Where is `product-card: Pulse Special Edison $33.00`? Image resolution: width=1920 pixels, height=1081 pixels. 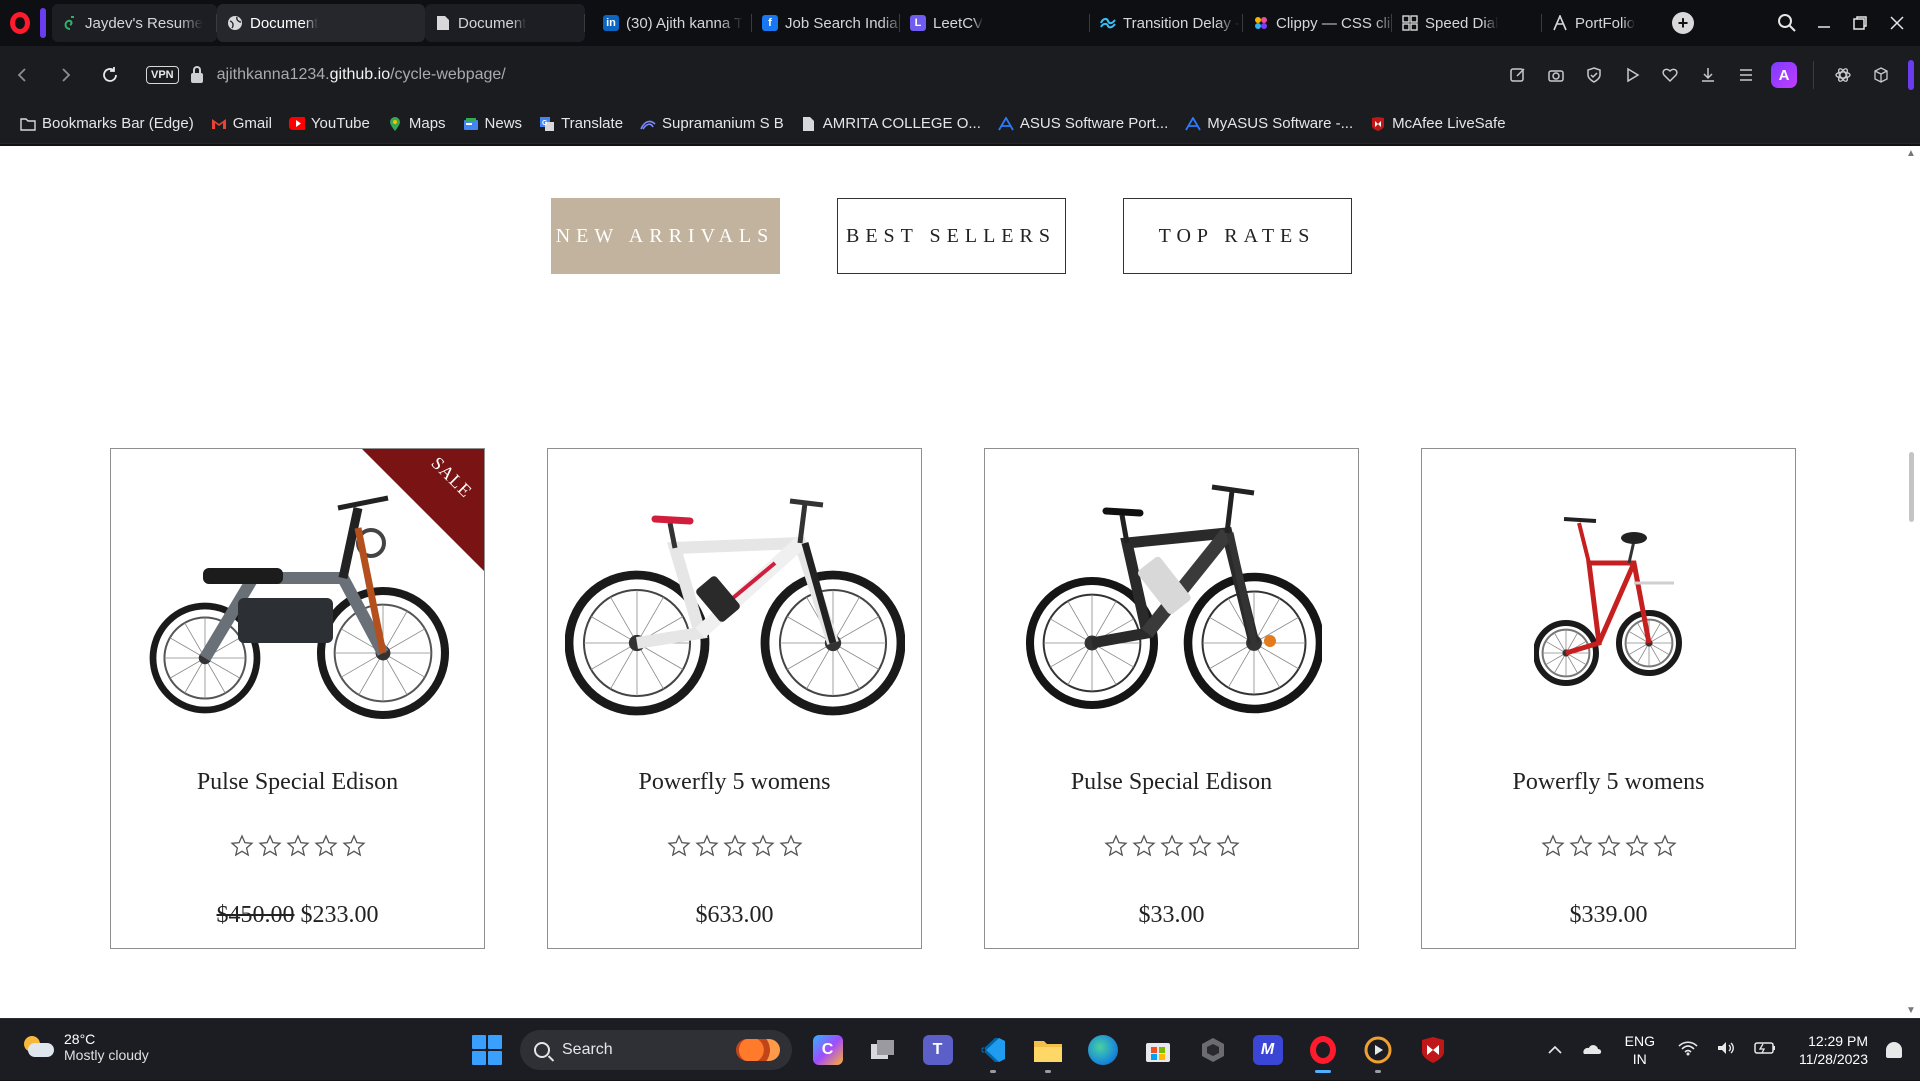 product-card: Pulse Special Edison $33.00 is located at coordinates (1171, 698).